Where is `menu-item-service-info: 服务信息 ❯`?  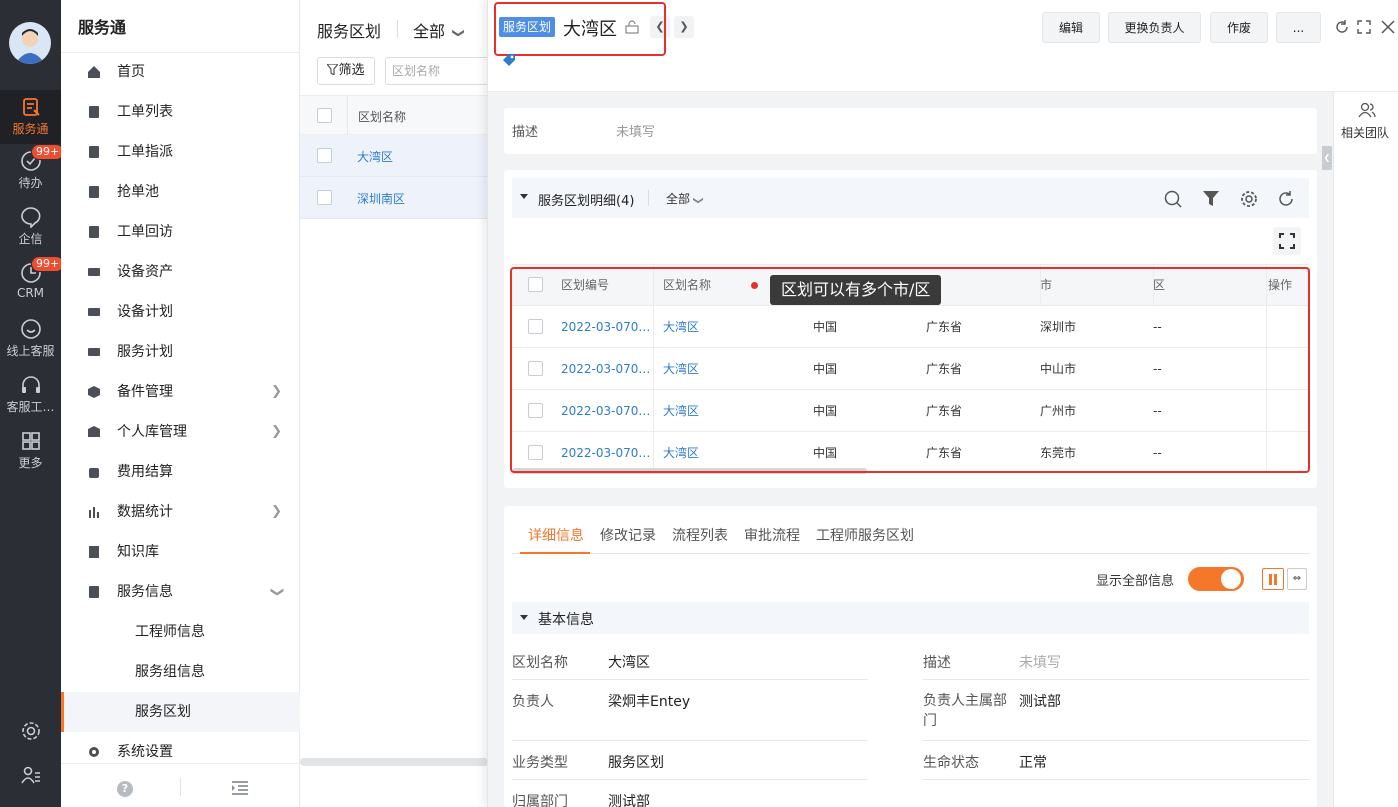 menu-item-service-info: 服务信息 ❯ is located at coordinates (180, 592).